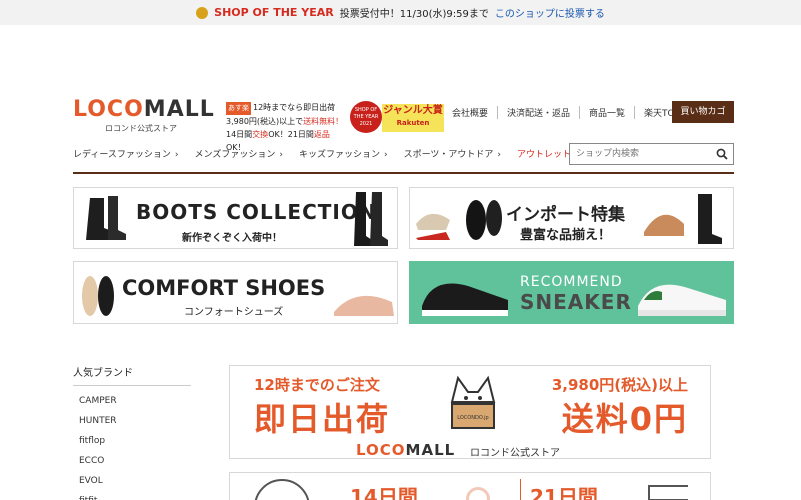 This screenshot has height=500, width=801. I want to click on pump-image, so click(364, 305).